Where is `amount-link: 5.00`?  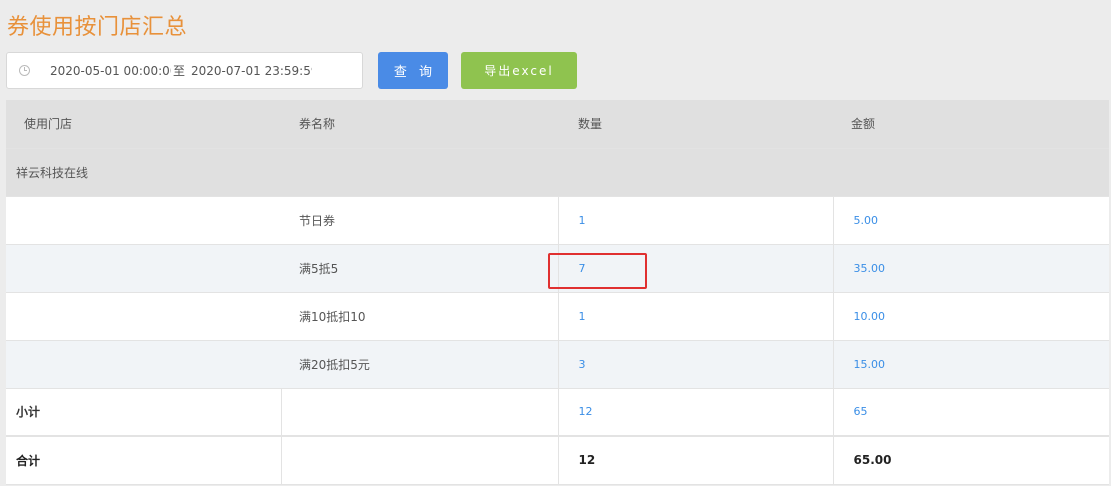 amount-link: 5.00 is located at coordinates (970, 220).